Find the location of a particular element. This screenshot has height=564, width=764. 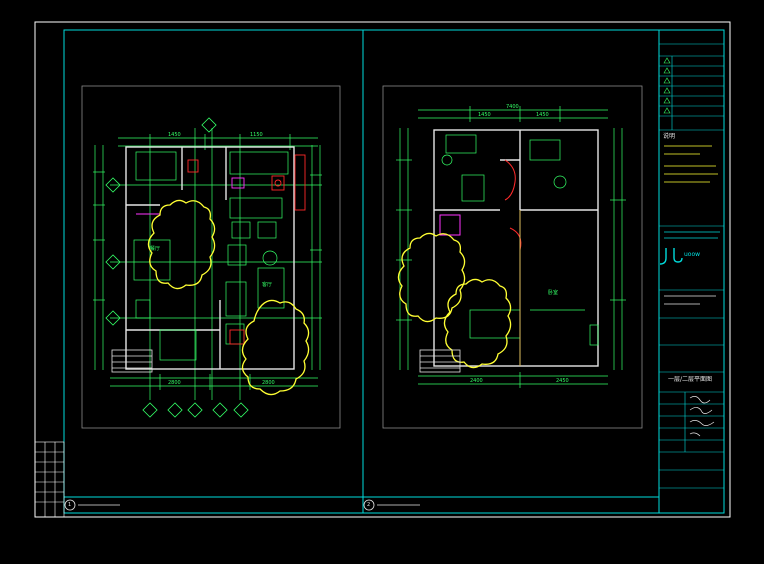

plan-2-dim-mid-2: 1450 is located at coordinates (542, 115).